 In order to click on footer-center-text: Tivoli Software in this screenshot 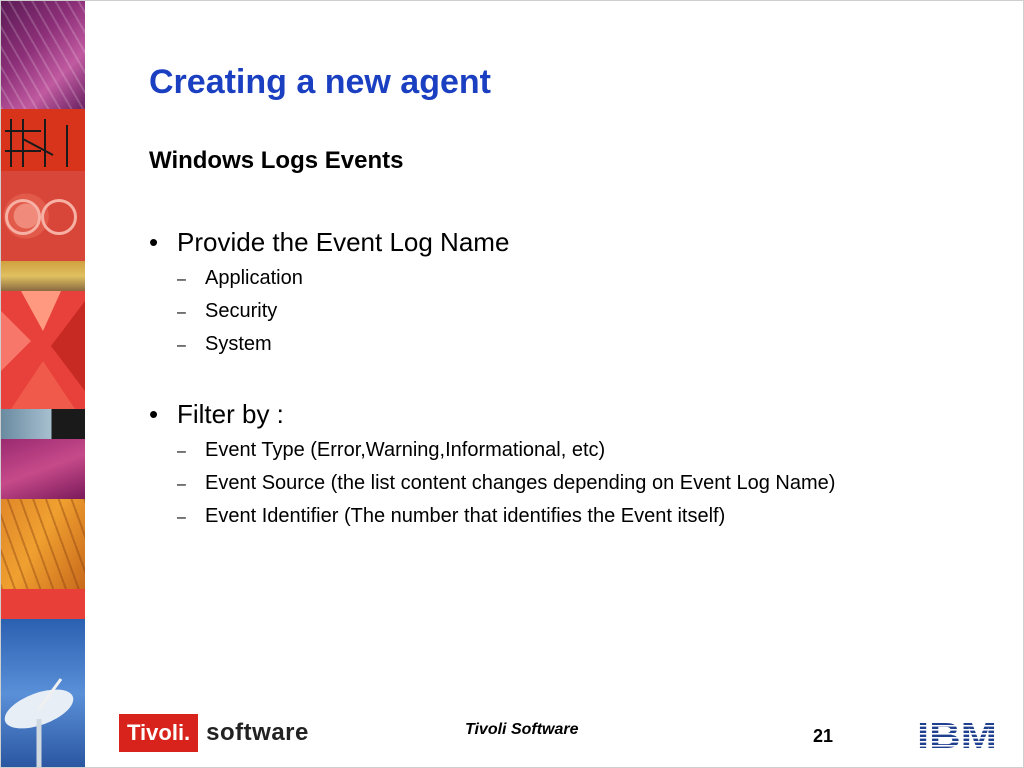, I will do `click(522, 729)`.